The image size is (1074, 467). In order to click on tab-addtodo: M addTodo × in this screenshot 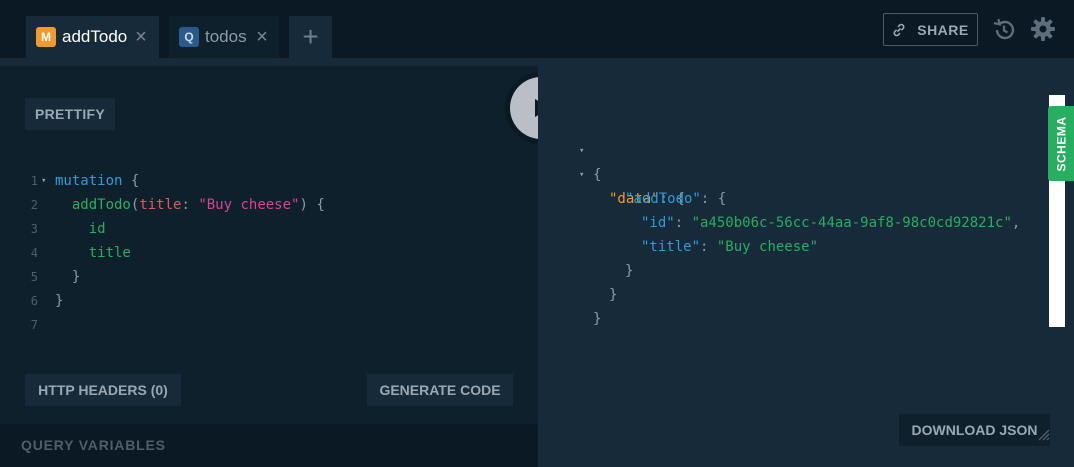, I will do `click(92, 37)`.